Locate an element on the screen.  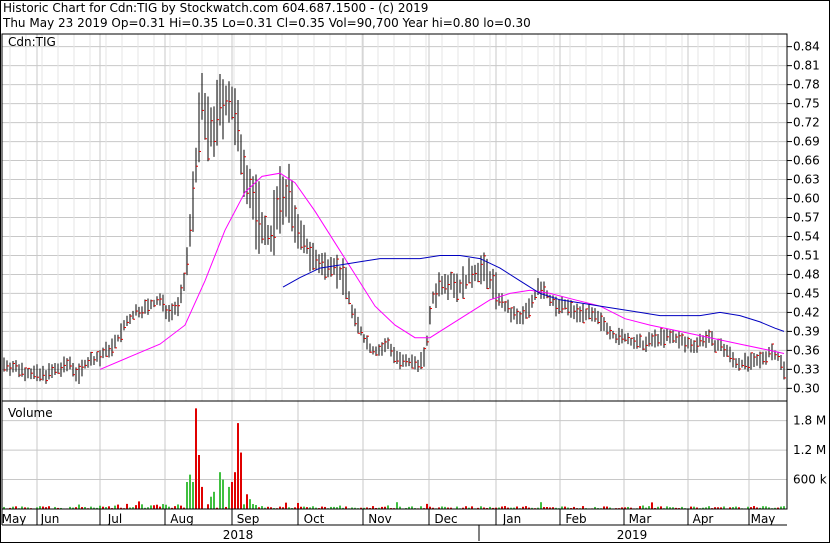
price-tick-label: 0.33 is located at coordinates (806, 369).